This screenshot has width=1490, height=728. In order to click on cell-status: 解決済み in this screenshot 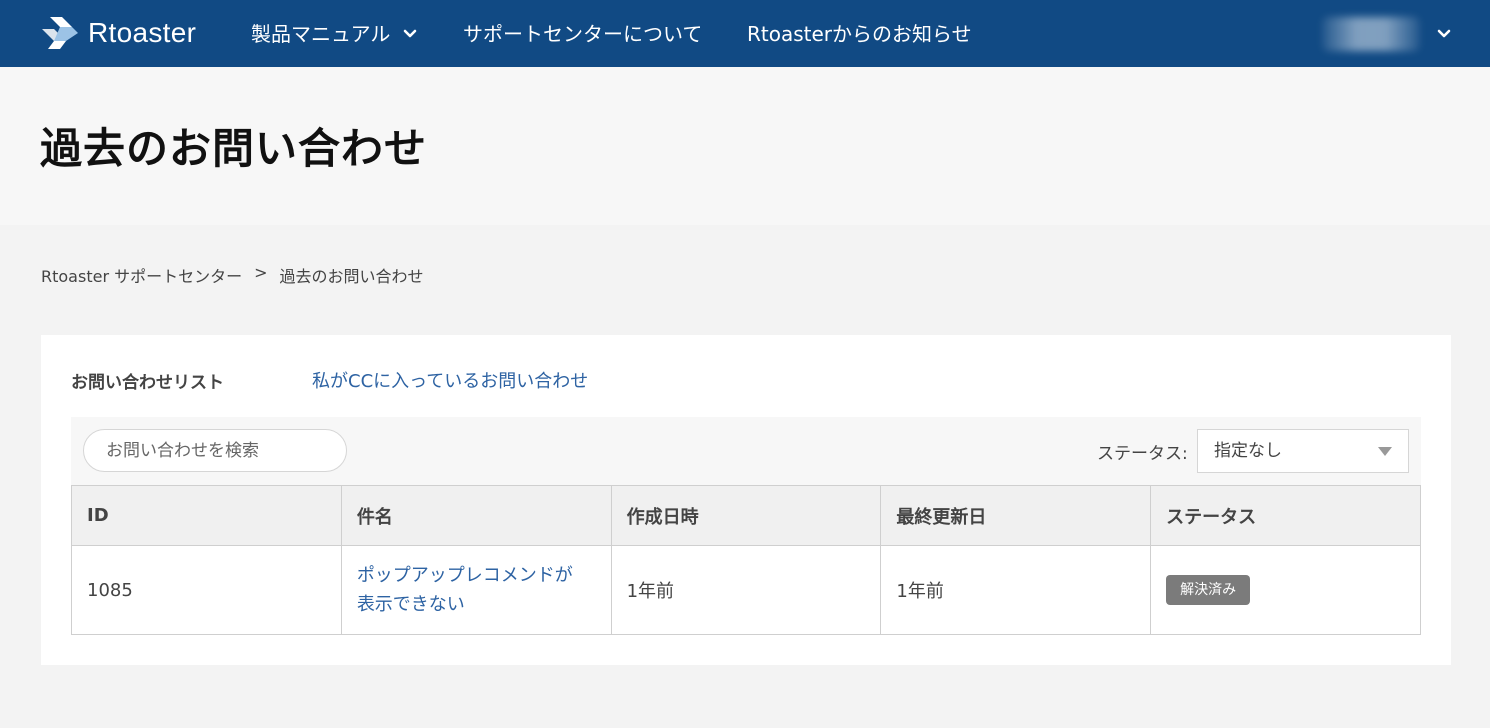, I will do `click(1285, 590)`.